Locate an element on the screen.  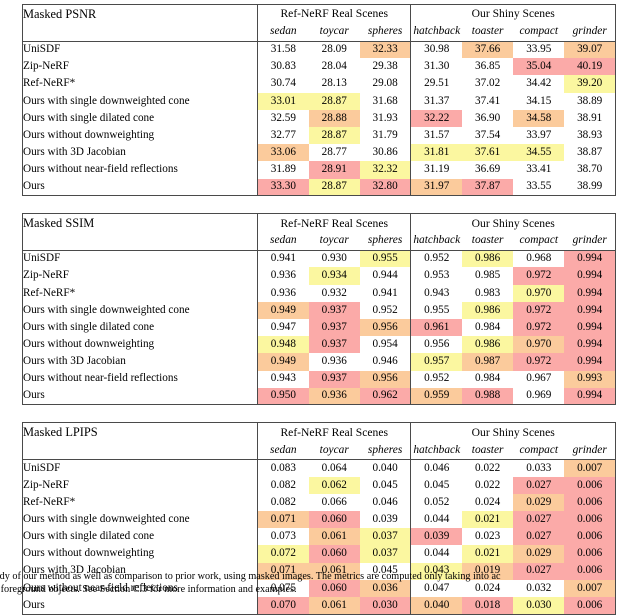
metric-cell: 36.85 is located at coordinates (488, 66).